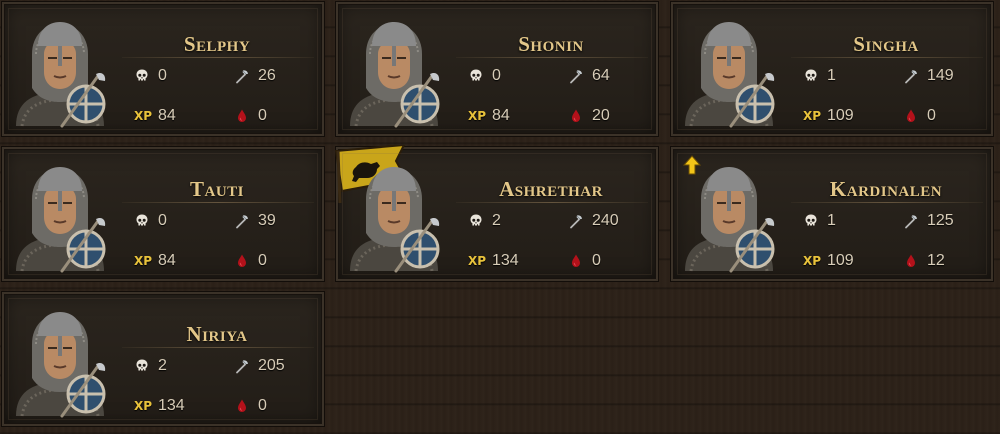  I want to click on unit-name: Singha, so click(886, 44).